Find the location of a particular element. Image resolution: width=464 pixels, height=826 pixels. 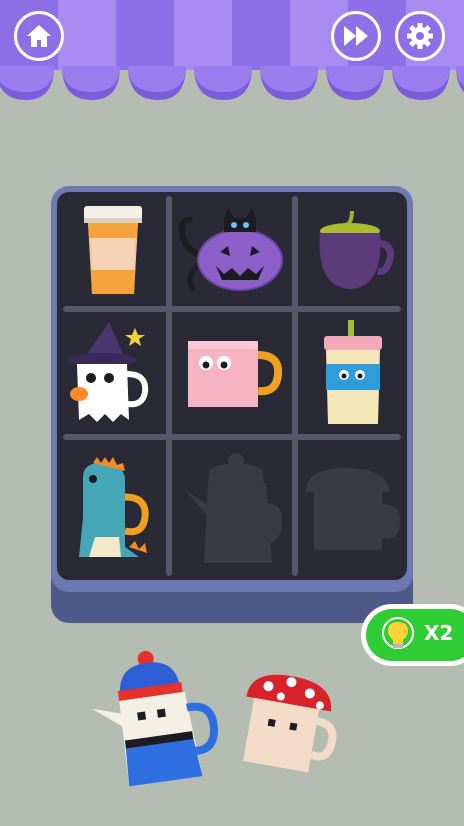

board-slot-pumpkin-cat-teapot is located at coordinates (232, 251).